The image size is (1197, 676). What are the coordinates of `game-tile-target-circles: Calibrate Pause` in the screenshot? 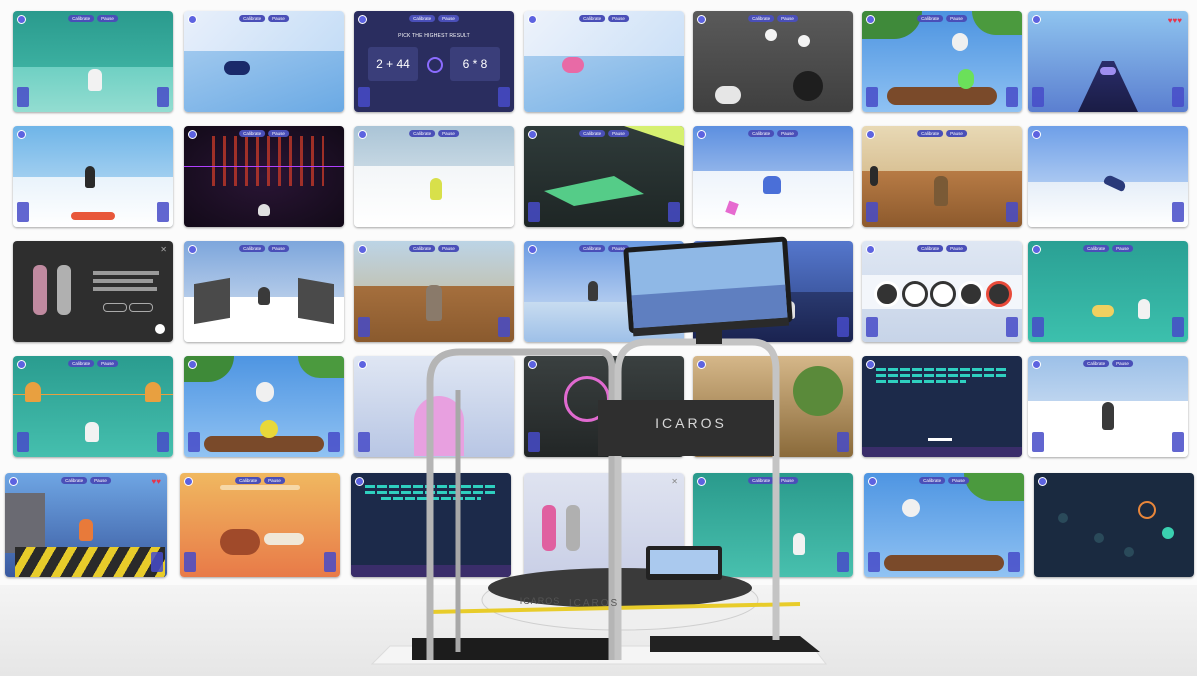 It's located at (942, 291).